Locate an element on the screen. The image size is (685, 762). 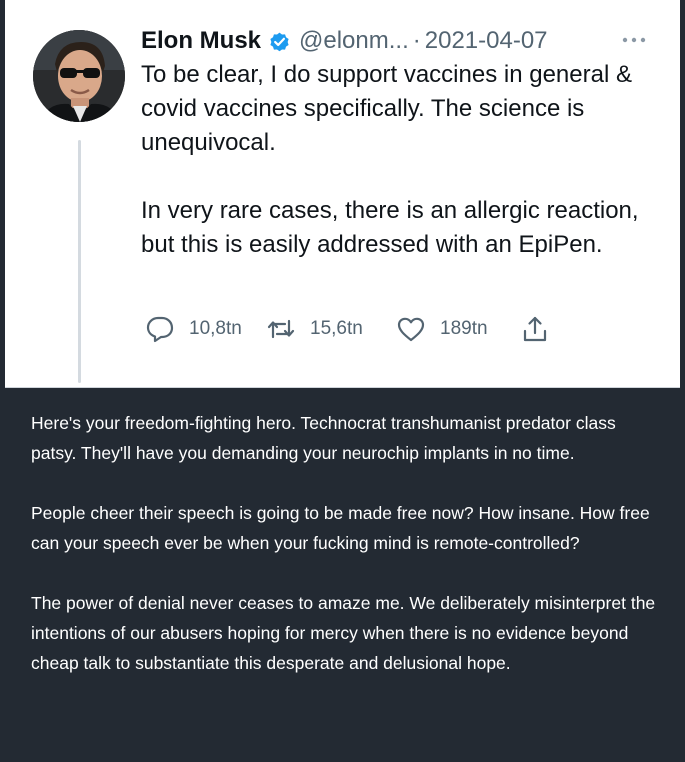
share-button is located at coordinates (535, 329).